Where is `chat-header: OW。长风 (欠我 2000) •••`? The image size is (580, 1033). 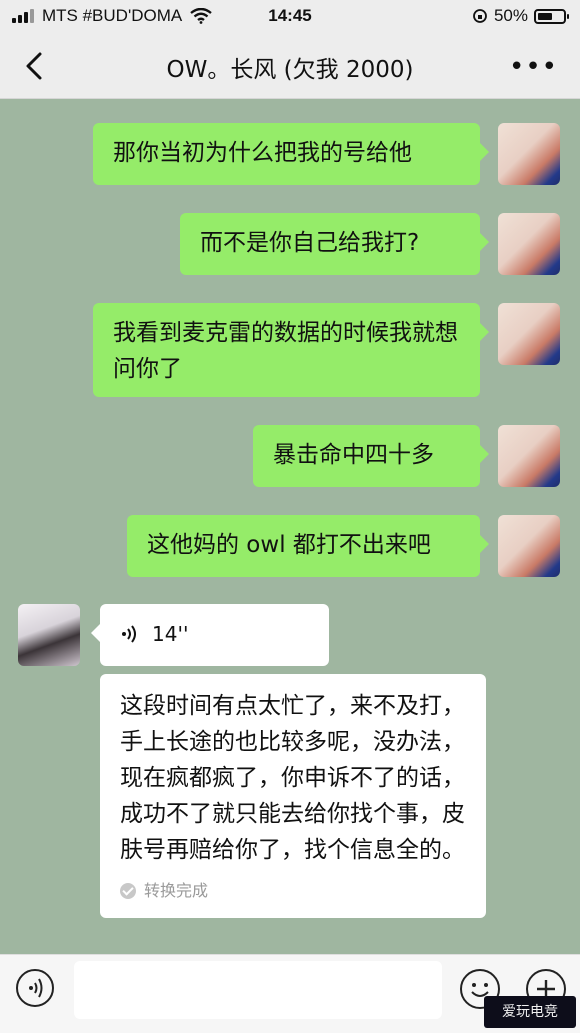
chat-header: OW。长风 (欠我 2000) ••• is located at coordinates (290, 66).